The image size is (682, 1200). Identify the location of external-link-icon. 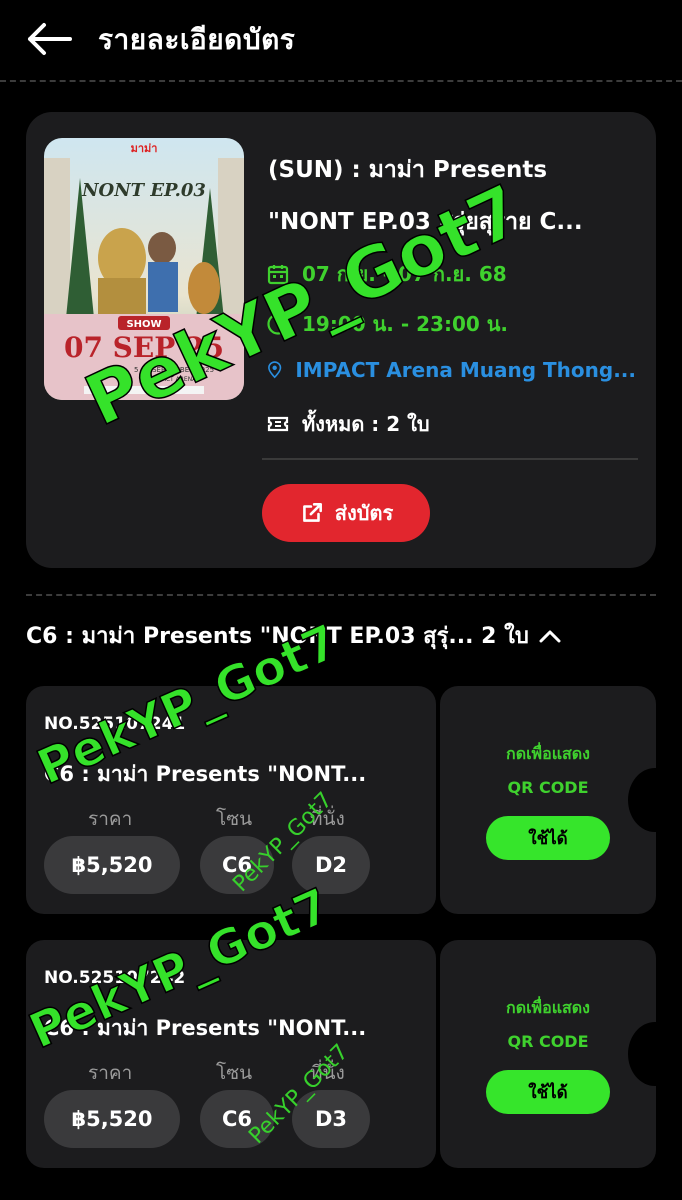
(312, 512).